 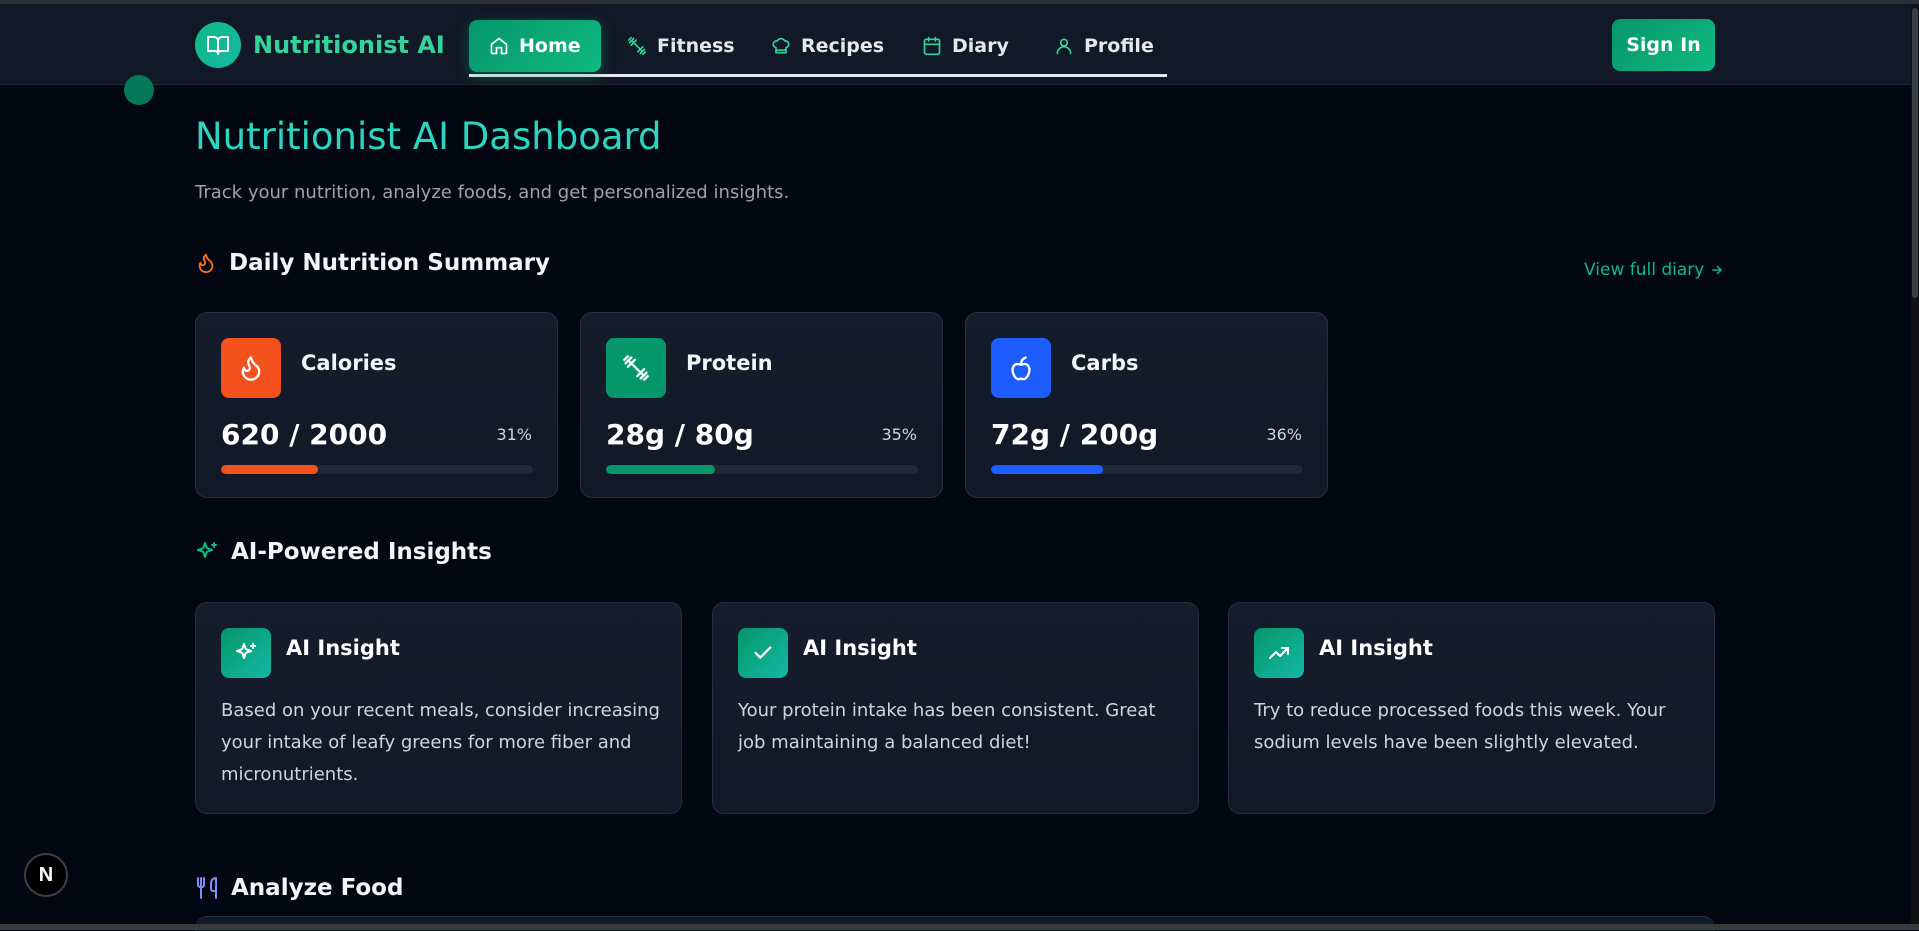 I want to click on nutrition-value: 28g / 80g, so click(x=680, y=434).